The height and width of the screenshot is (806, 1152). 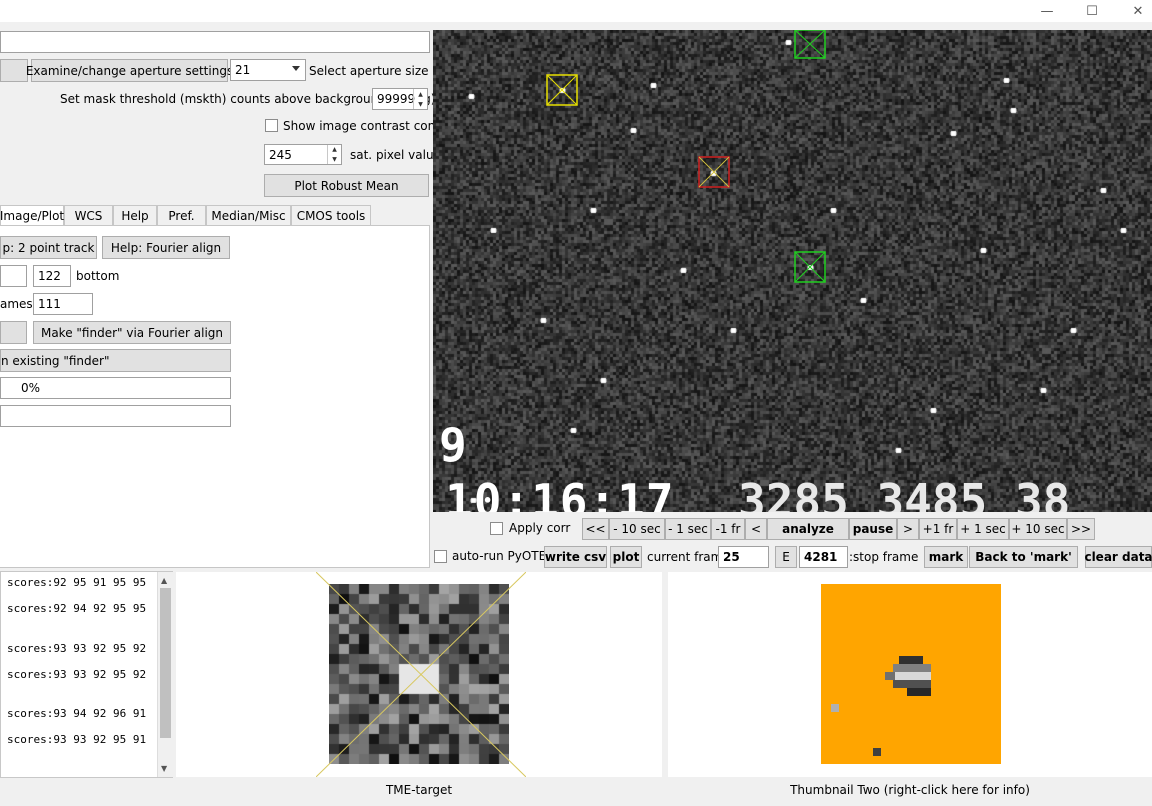 I want to click on bottom-field: 122, so click(x=52, y=276).